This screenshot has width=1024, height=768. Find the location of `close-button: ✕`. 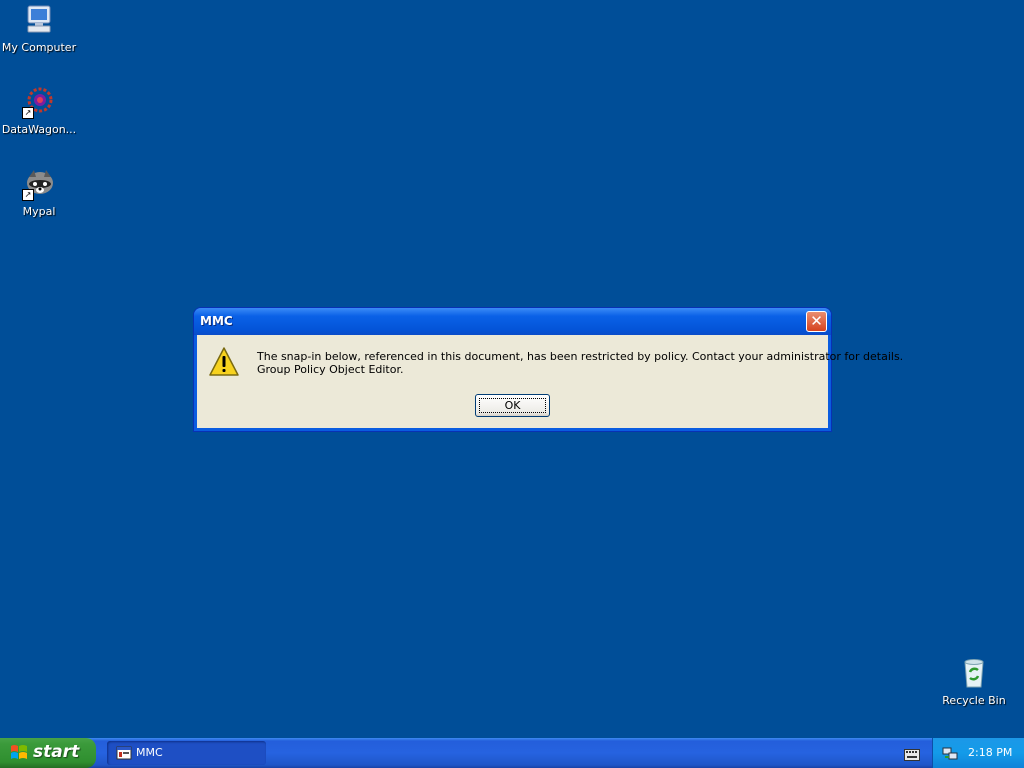

close-button: ✕ is located at coordinates (816, 321).